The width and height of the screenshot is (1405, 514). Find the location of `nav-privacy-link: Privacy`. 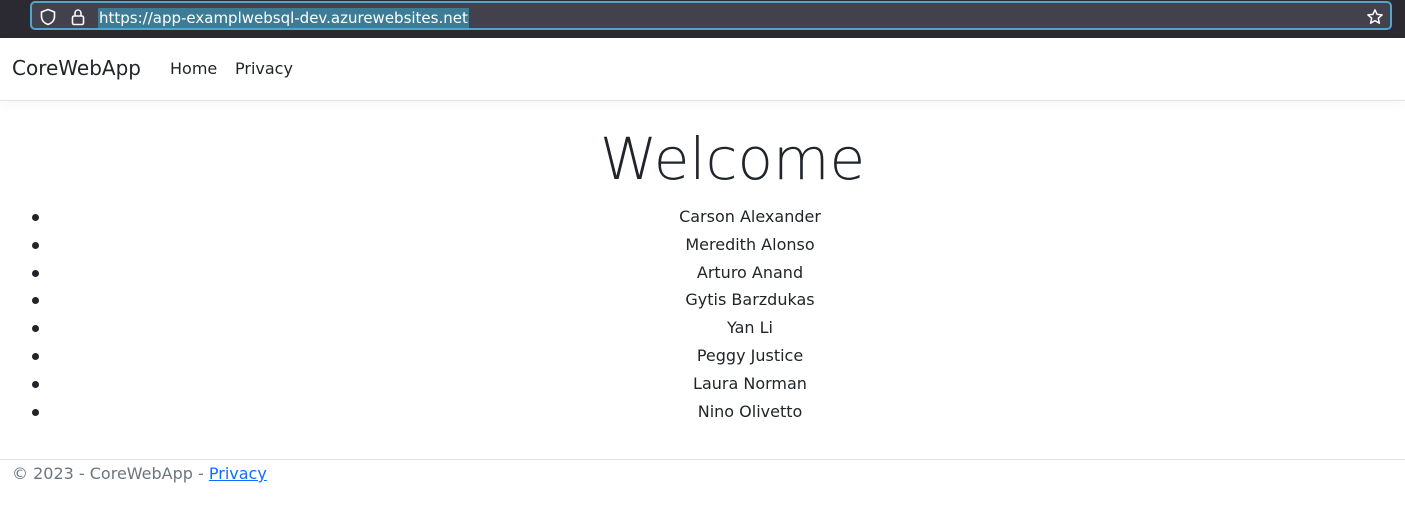

nav-privacy-link: Privacy is located at coordinates (264, 68).